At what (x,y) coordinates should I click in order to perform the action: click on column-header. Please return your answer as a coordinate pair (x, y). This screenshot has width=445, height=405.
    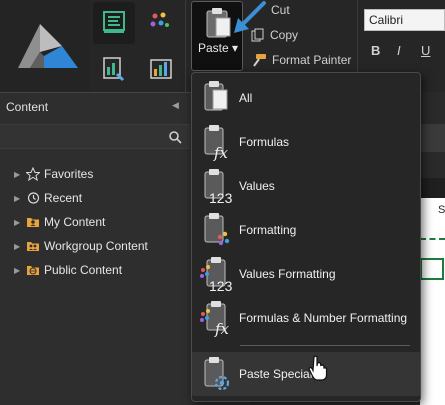
    Looking at the image, I should click on (432, 188).